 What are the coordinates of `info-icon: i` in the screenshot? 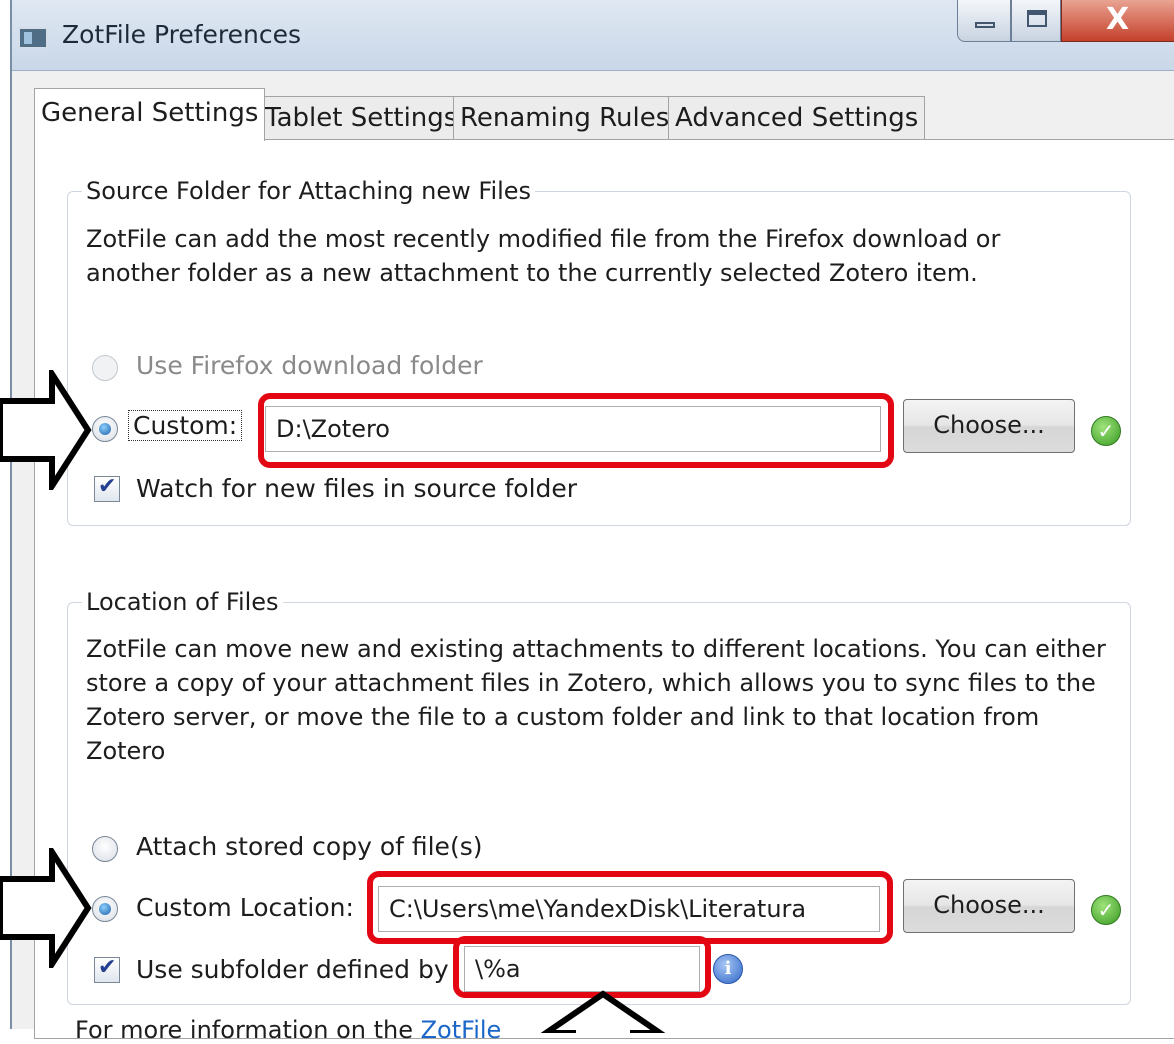 It's located at (728, 969).